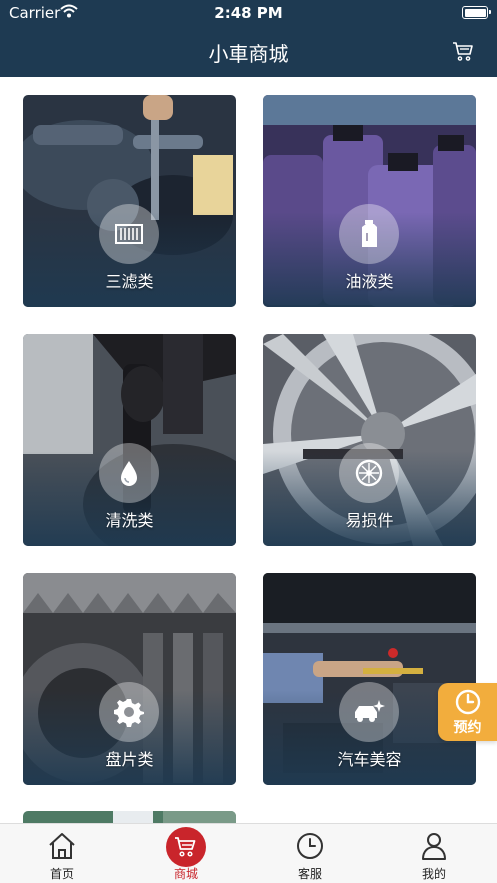 The image size is (497, 883). I want to click on status-time: 2:48 PM, so click(248, 13).